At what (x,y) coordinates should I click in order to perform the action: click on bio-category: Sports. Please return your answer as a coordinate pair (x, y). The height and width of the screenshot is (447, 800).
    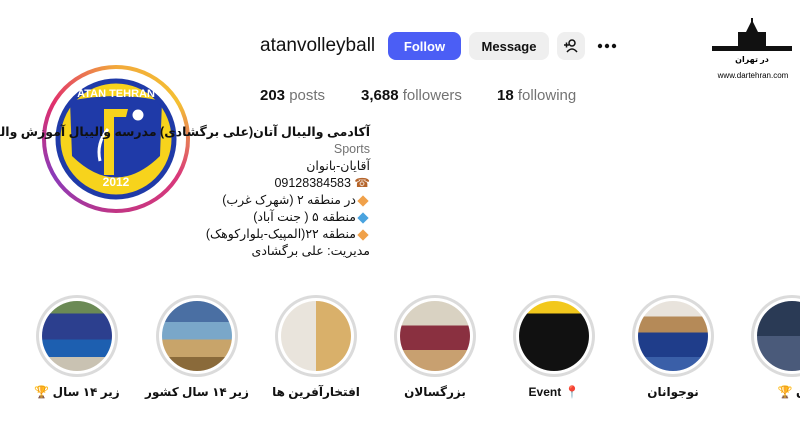
    Looking at the image, I should click on (351, 149).